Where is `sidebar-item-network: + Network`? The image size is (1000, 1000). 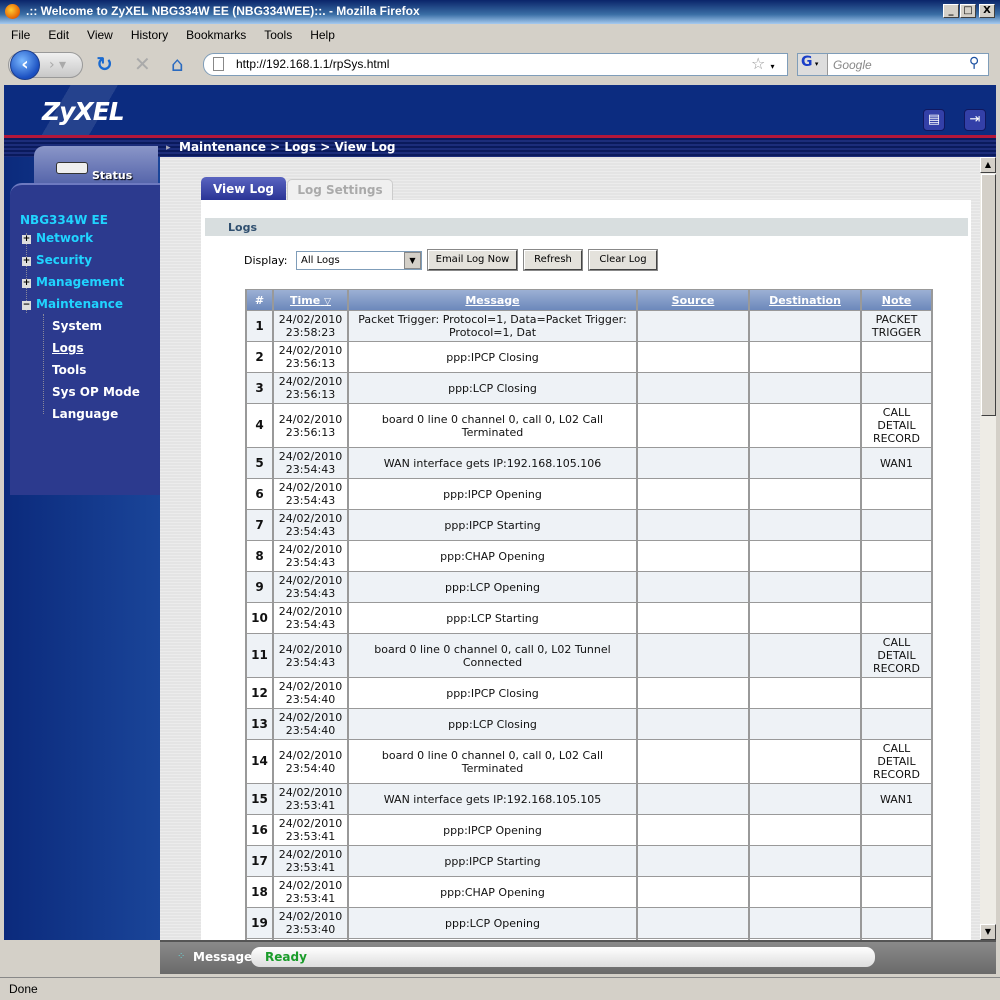
sidebar-item-network: + Network is located at coordinates (57, 238).